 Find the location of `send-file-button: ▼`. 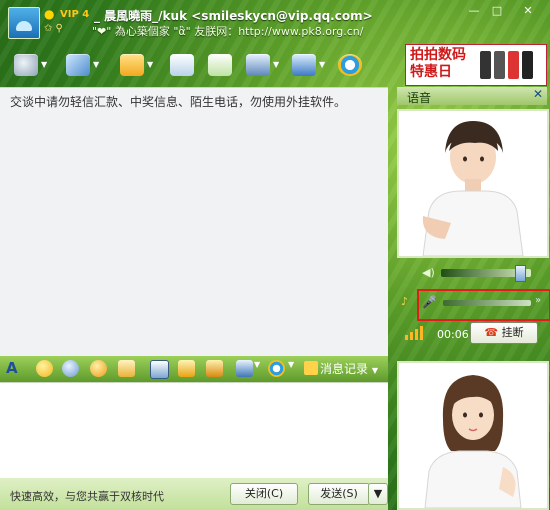

send-file-button: ▼ is located at coordinates (139, 66).